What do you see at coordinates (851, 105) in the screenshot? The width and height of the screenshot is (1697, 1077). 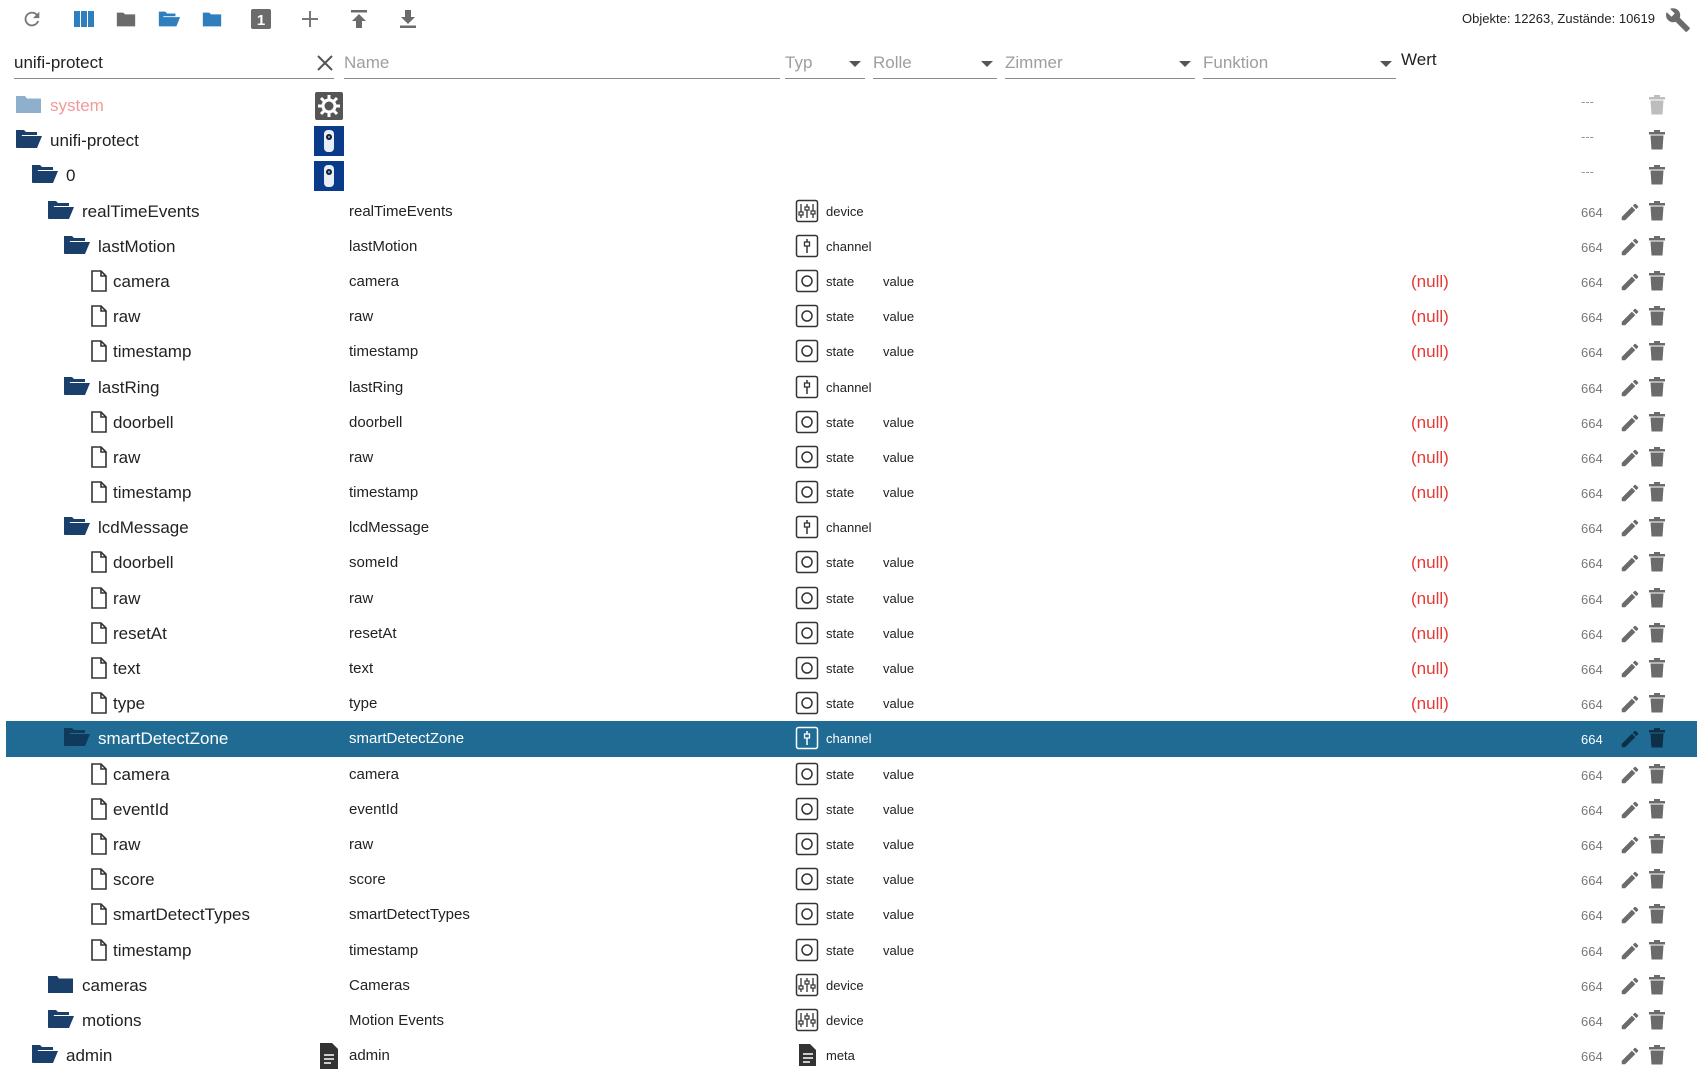 I see `tree-row: system ---` at bounding box center [851, 105].